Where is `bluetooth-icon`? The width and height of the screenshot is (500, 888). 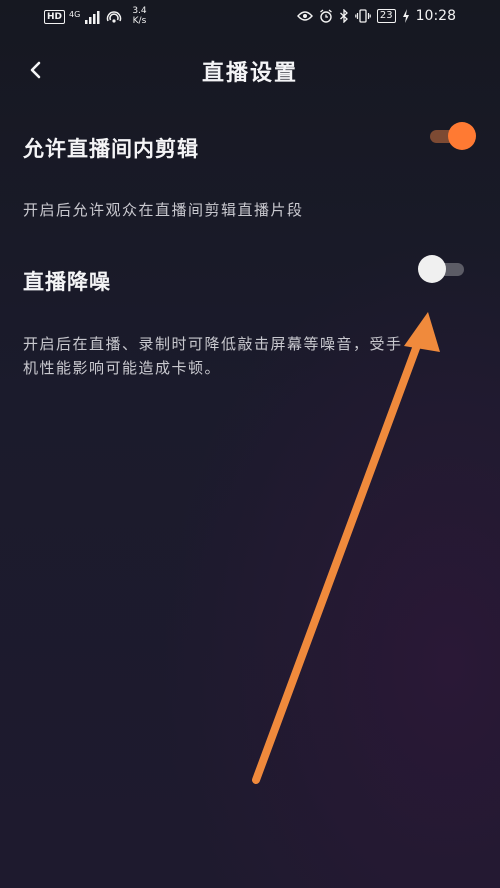 bluetooth-icon is located at coordinates (343, 16).